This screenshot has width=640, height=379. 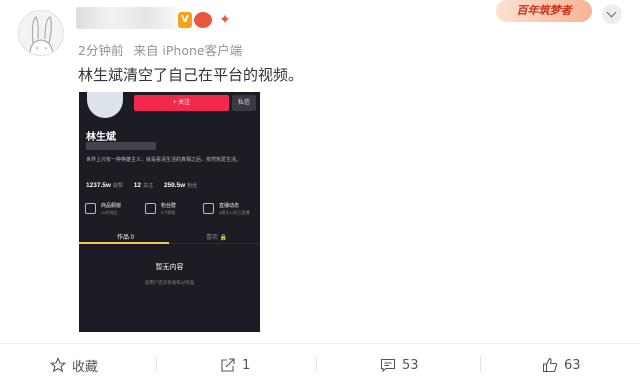 I want to click on card-title: 粉丝群, so click(x=169, y=206).